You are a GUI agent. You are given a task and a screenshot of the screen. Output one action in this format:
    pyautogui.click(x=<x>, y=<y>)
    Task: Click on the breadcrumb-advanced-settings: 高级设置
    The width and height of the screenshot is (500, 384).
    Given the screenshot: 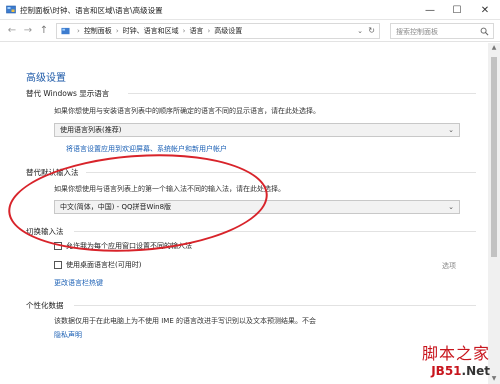 What is the action you would take?
    pyautogui.click(x=228, y=31)
    